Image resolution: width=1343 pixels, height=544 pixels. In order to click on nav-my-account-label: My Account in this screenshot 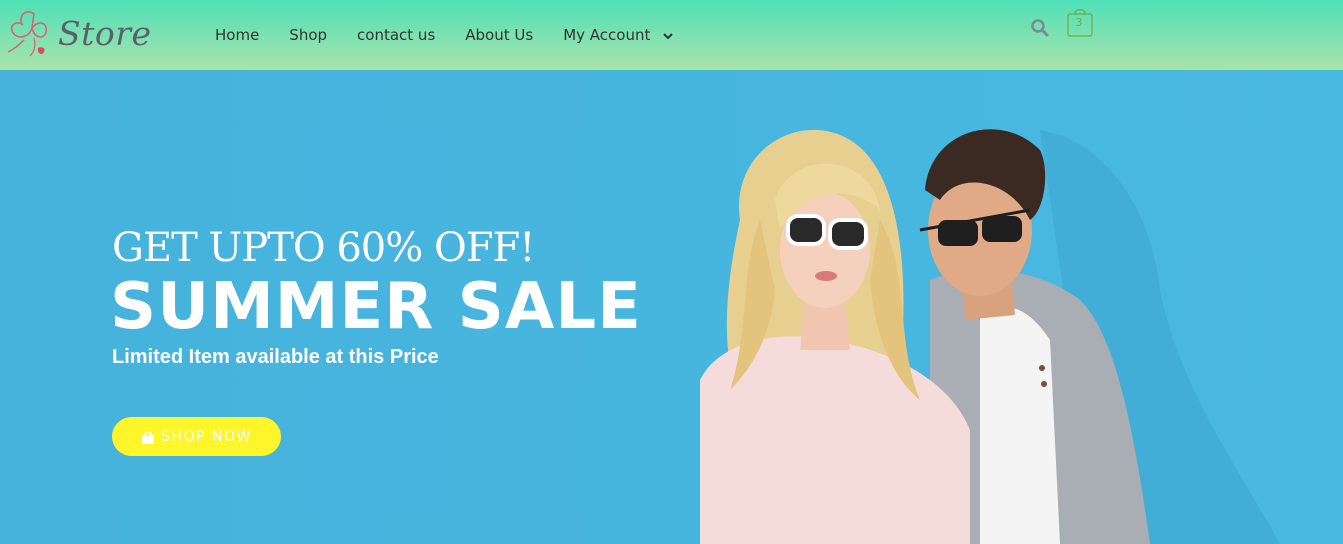, I will do `click(607, 35)`.